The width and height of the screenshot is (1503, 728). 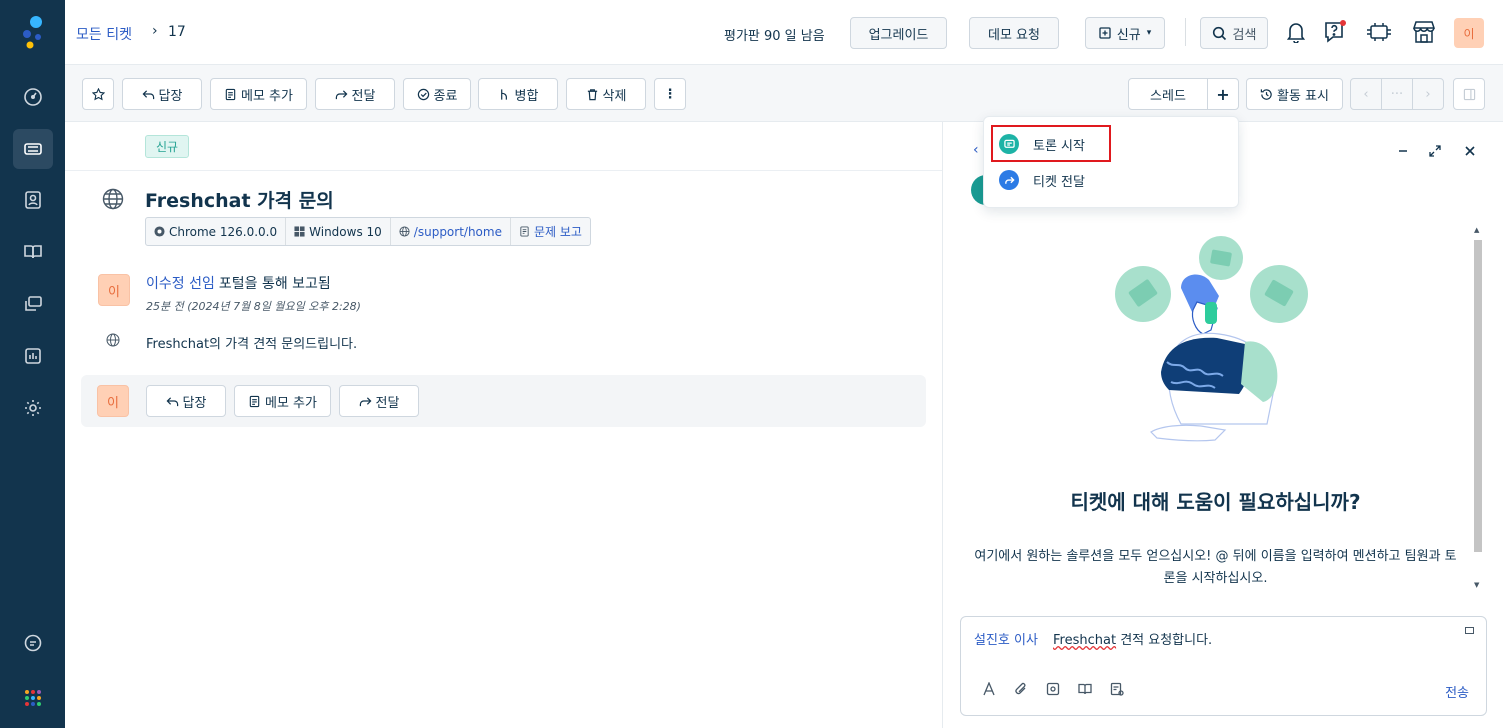 What do you see at coordinates (1296, 32) in the screenshot?
I see `notifications-bell-icon` at bounding box center [1296, 32].